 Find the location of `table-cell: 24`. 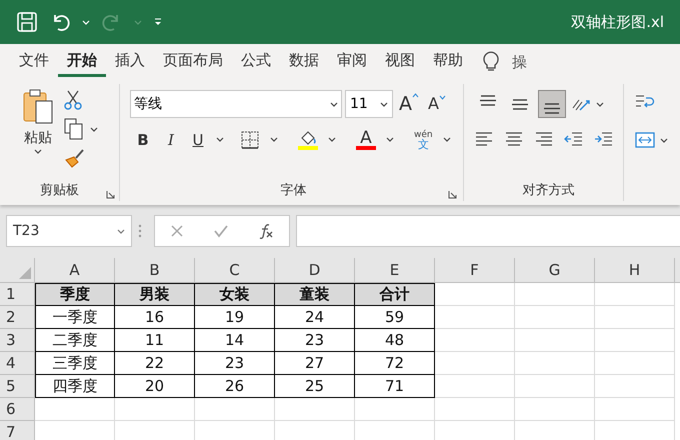

table-cell: 24 is located at coordinates (315, 317).